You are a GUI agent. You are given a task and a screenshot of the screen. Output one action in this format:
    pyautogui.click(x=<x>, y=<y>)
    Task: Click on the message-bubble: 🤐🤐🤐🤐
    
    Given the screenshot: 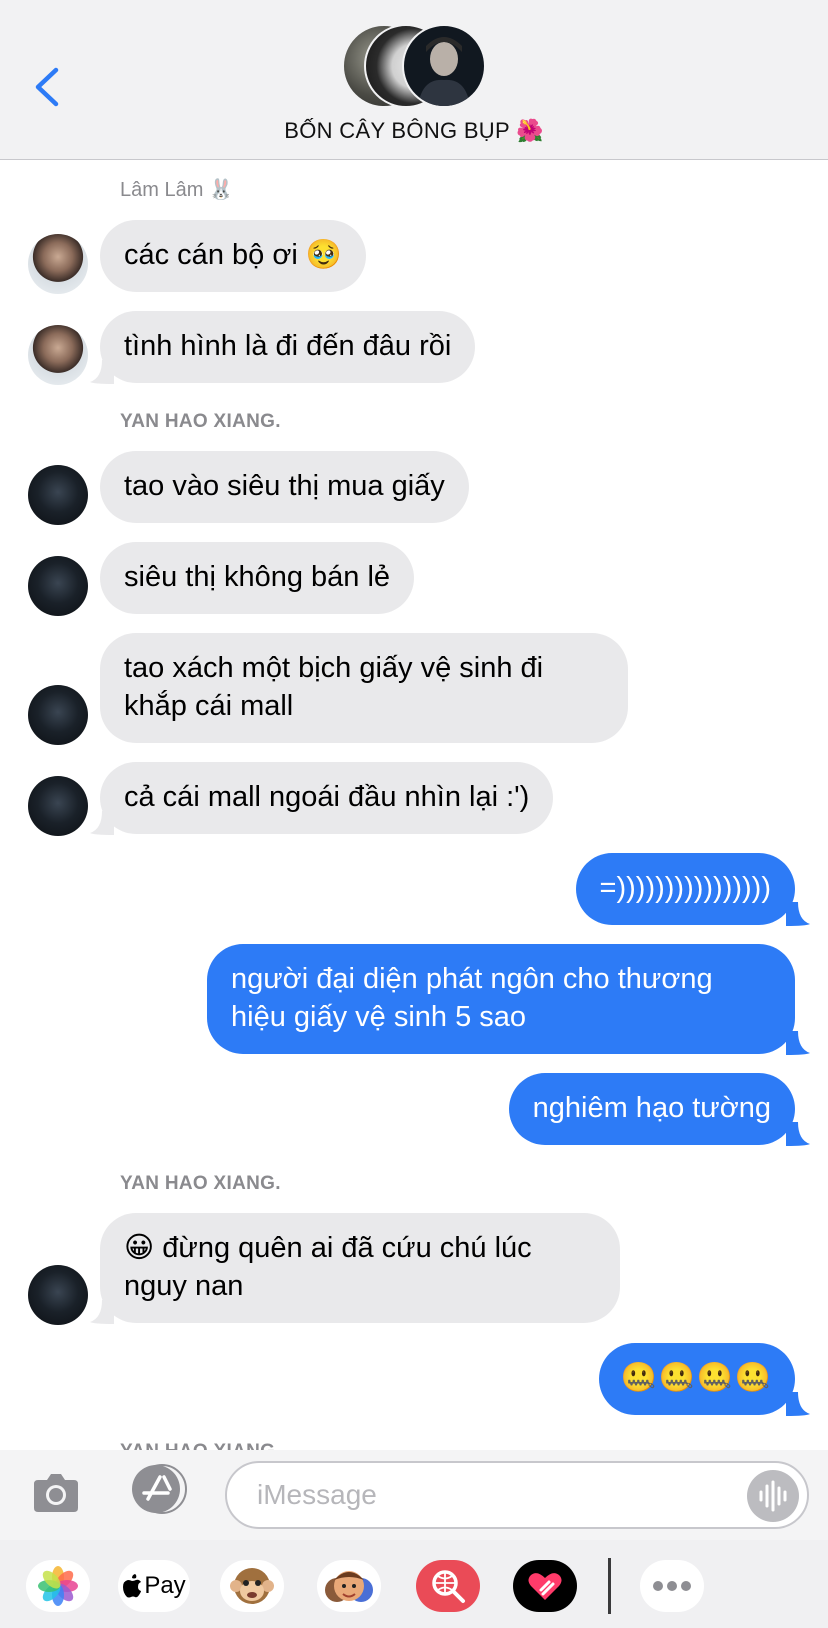 What is the action you would take?
    pyautogui.click(x=696, y=1379)
    